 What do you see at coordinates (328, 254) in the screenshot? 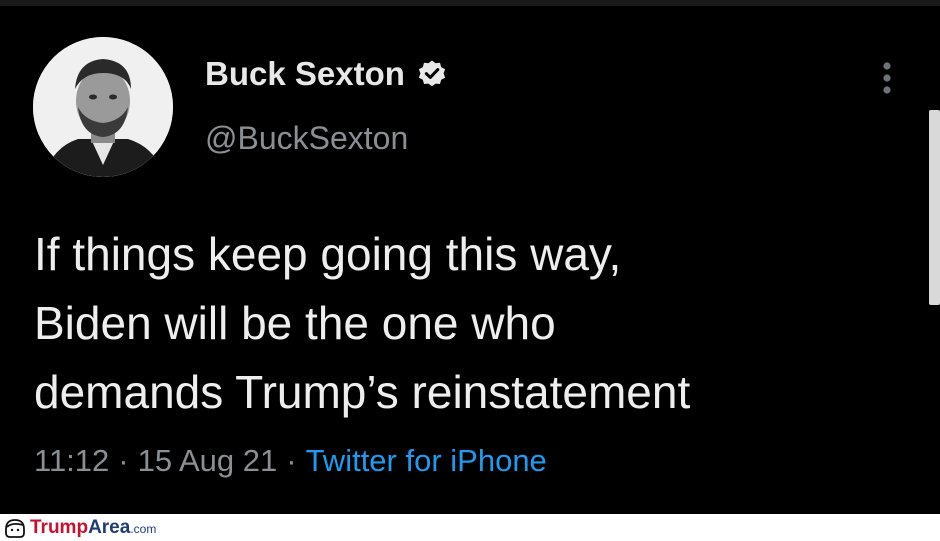
I see `tweet-text-line: If things keep going this way,` at bounding box center [328, 254].